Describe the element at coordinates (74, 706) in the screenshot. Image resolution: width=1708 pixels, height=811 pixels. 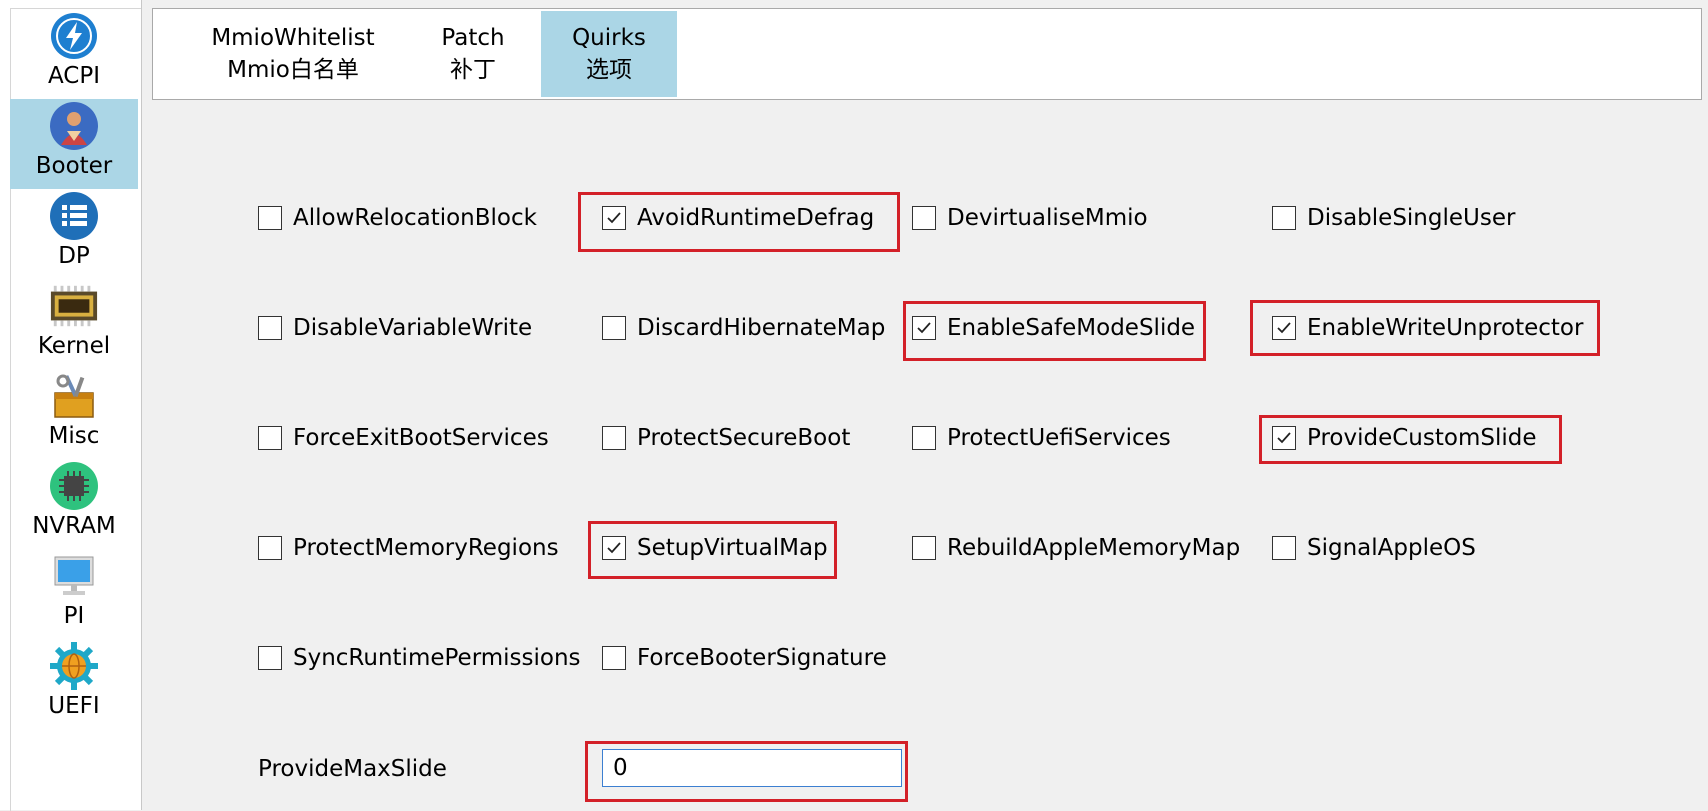
I see `sidebar-item-label: UEFI` at that location.